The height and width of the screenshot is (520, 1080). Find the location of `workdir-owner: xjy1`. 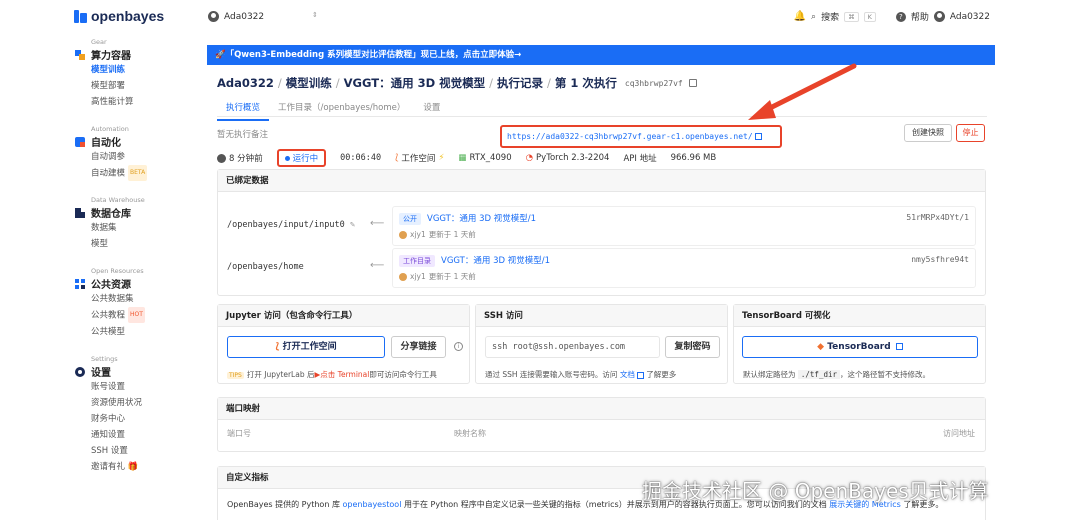

workdir-owner: xjy1 is located at coordinates (418, 276).